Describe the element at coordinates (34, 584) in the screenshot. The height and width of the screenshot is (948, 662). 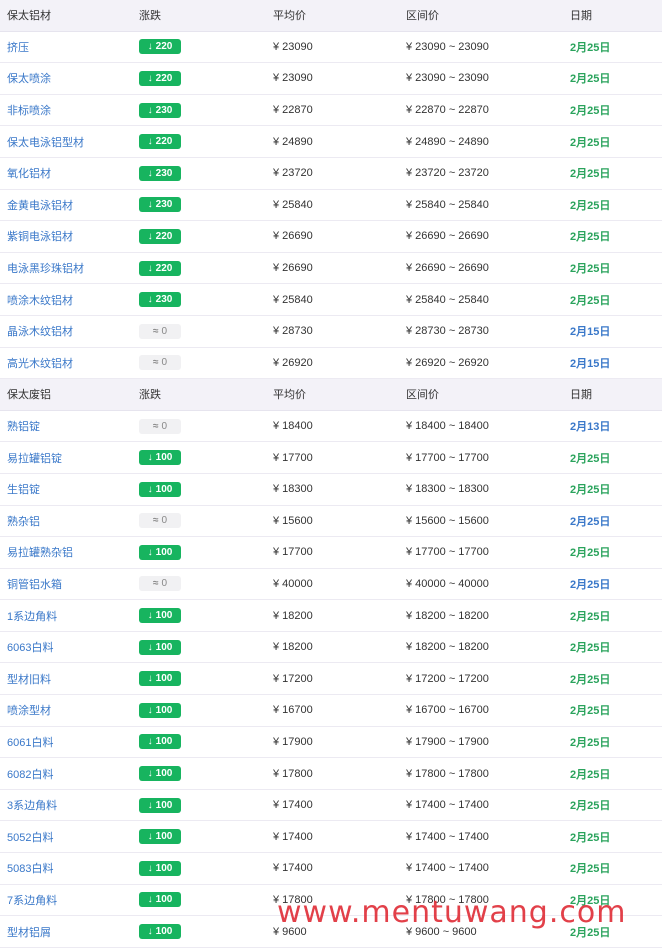
I see `product-link: 铜管铝水箱` at that location.